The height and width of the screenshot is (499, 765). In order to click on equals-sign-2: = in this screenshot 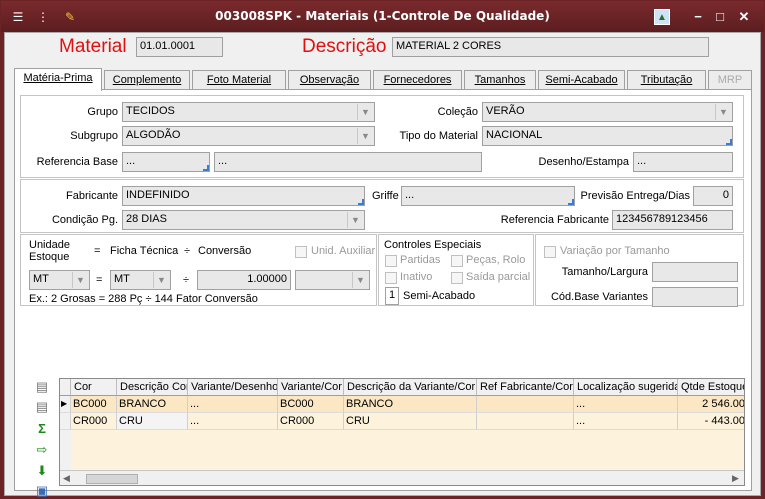, I will do `click(99, 280)`.